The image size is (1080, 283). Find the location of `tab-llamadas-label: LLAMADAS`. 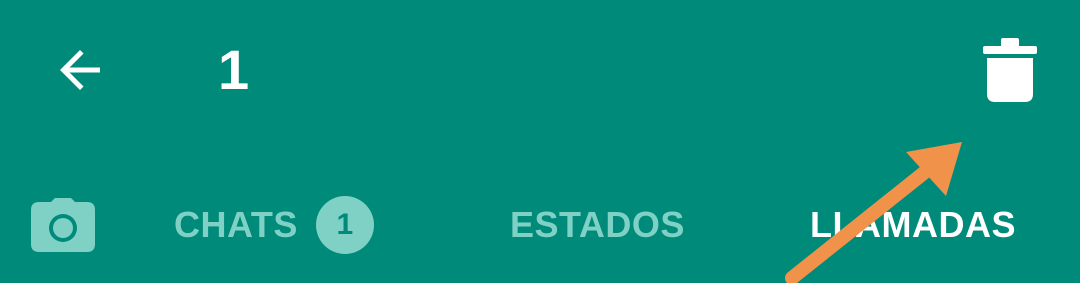

tab-llamadas-label: LLAMADAS is located at coordinates (913, 224).